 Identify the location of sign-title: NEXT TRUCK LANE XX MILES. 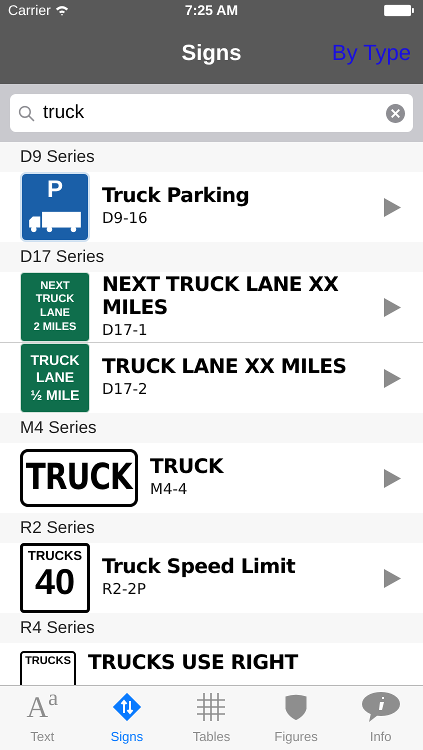
(221, 295).